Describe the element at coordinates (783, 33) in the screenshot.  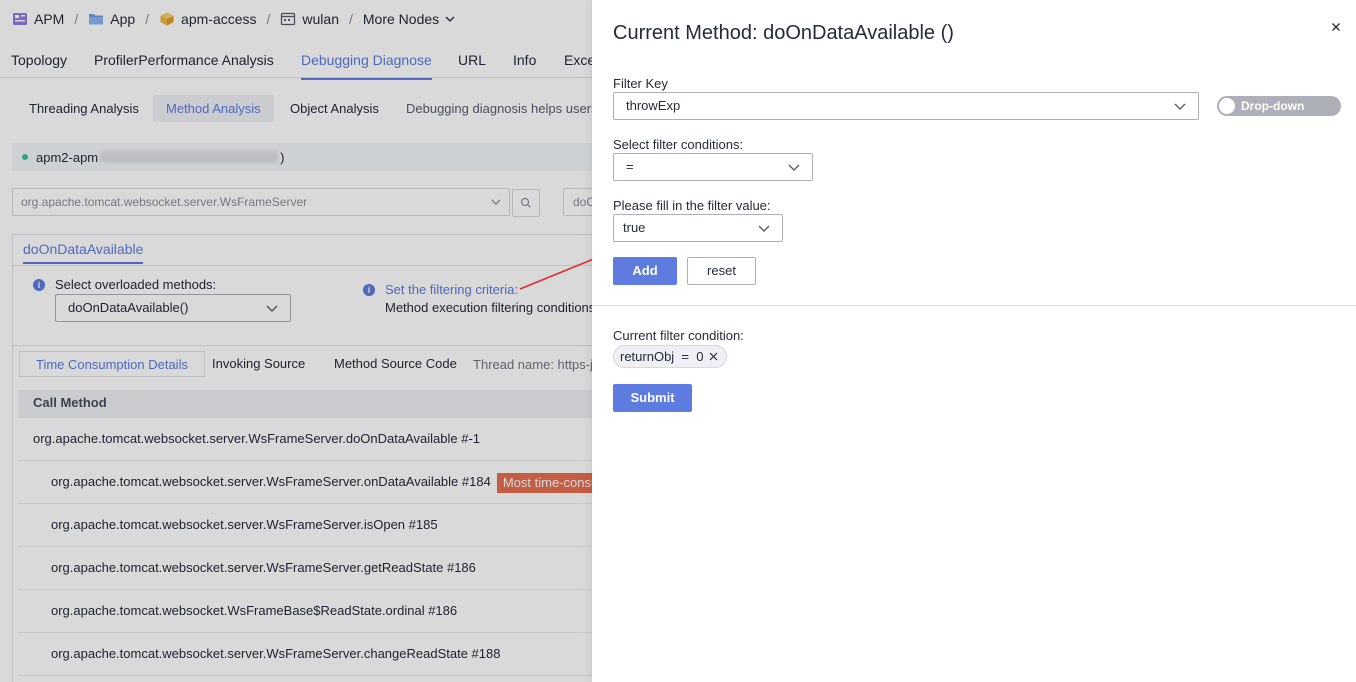
I see `drawer-title: Current Method: doOnDataAvailable ()` at that location.